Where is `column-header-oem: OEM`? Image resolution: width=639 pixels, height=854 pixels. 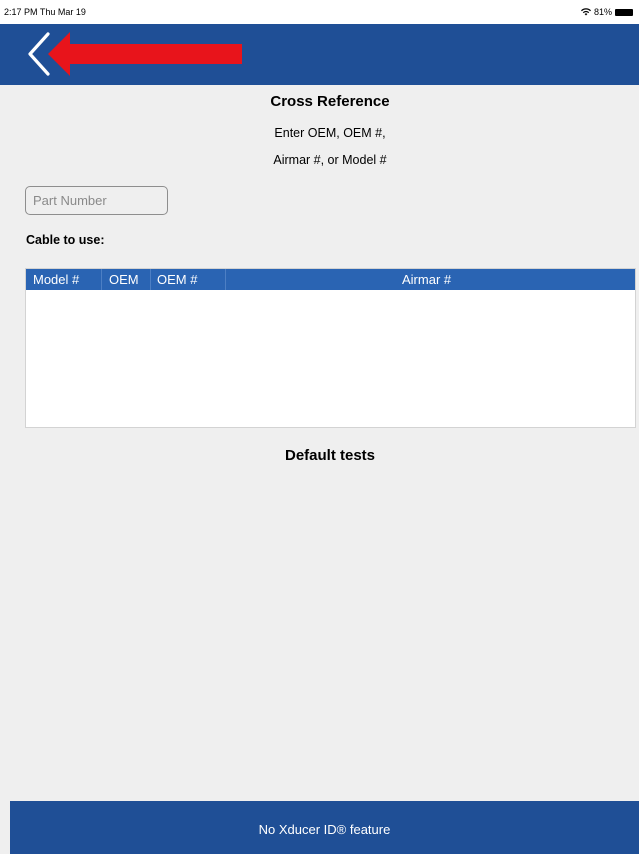 column-header-oem: OEM is located at coordinates (124, 279).